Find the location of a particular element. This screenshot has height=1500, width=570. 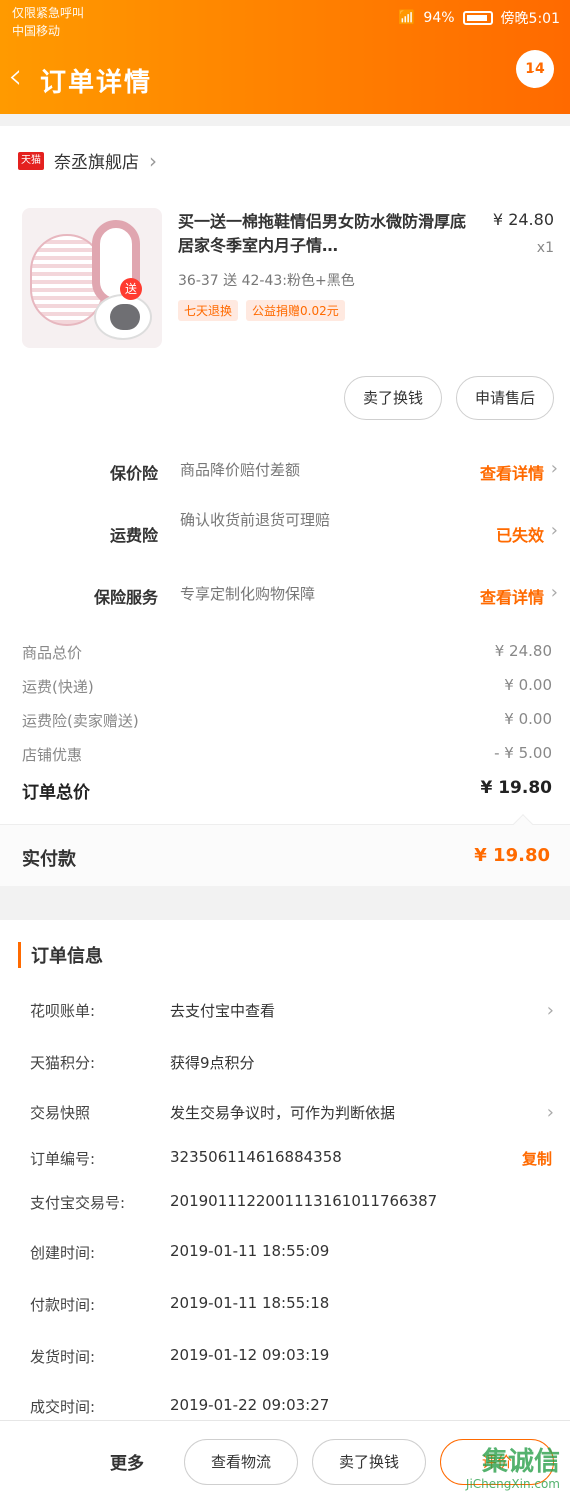

info-key: 发货时间: is located at coordinates (63, 1357).